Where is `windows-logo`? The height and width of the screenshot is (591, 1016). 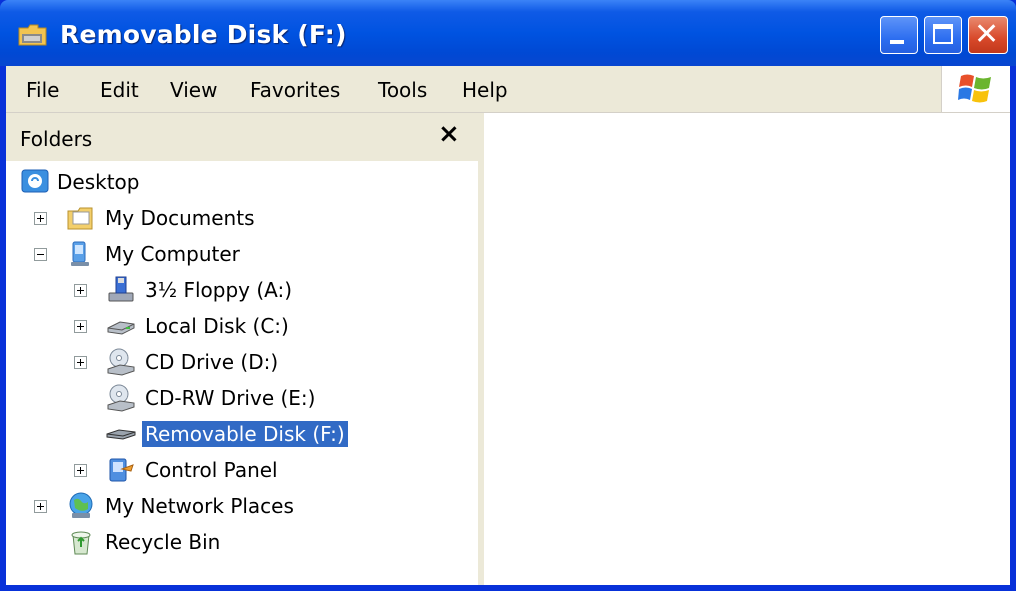 windows-logo is located at coordinates (975, 89).